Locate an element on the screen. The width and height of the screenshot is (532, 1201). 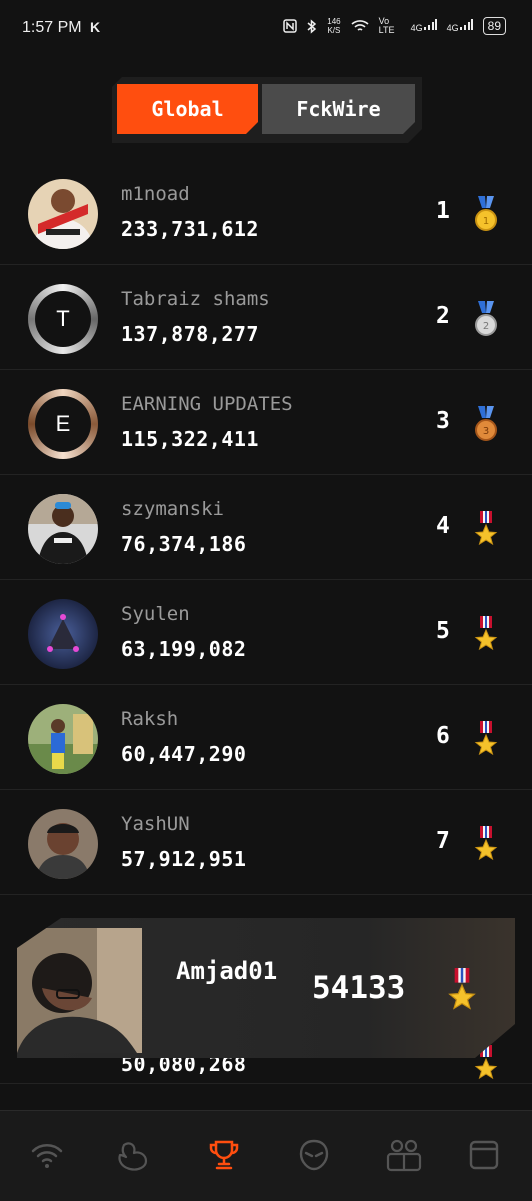
avatar: T is located at coordinates (63, 319).